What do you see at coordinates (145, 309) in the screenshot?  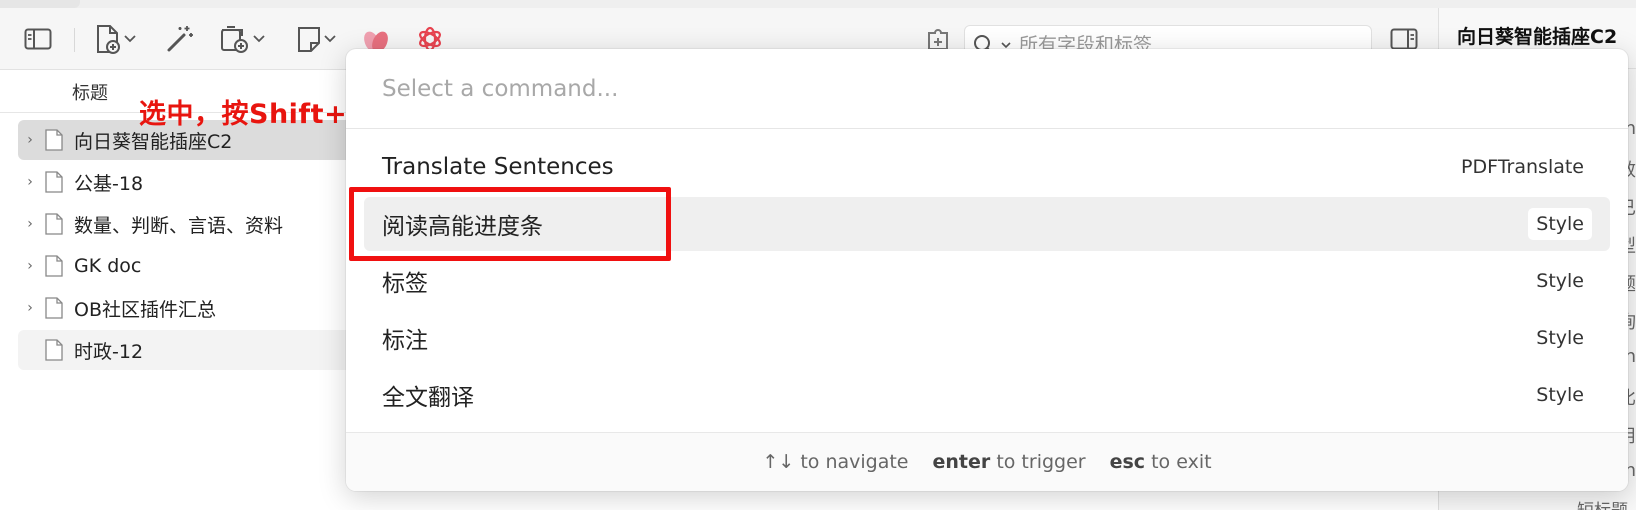 I see `list-item-label: OB社区插件汇总` at bounding box center [145, 309].